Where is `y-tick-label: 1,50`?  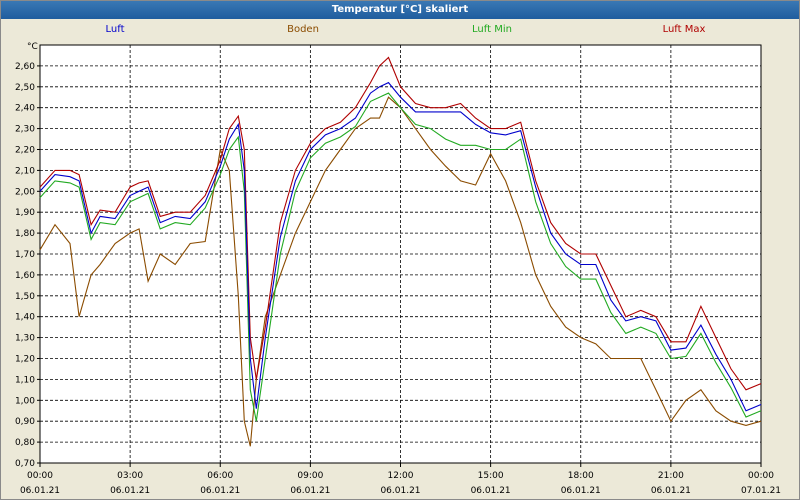
y-tick-label: 1,50 is located at coordinates (25, 297).